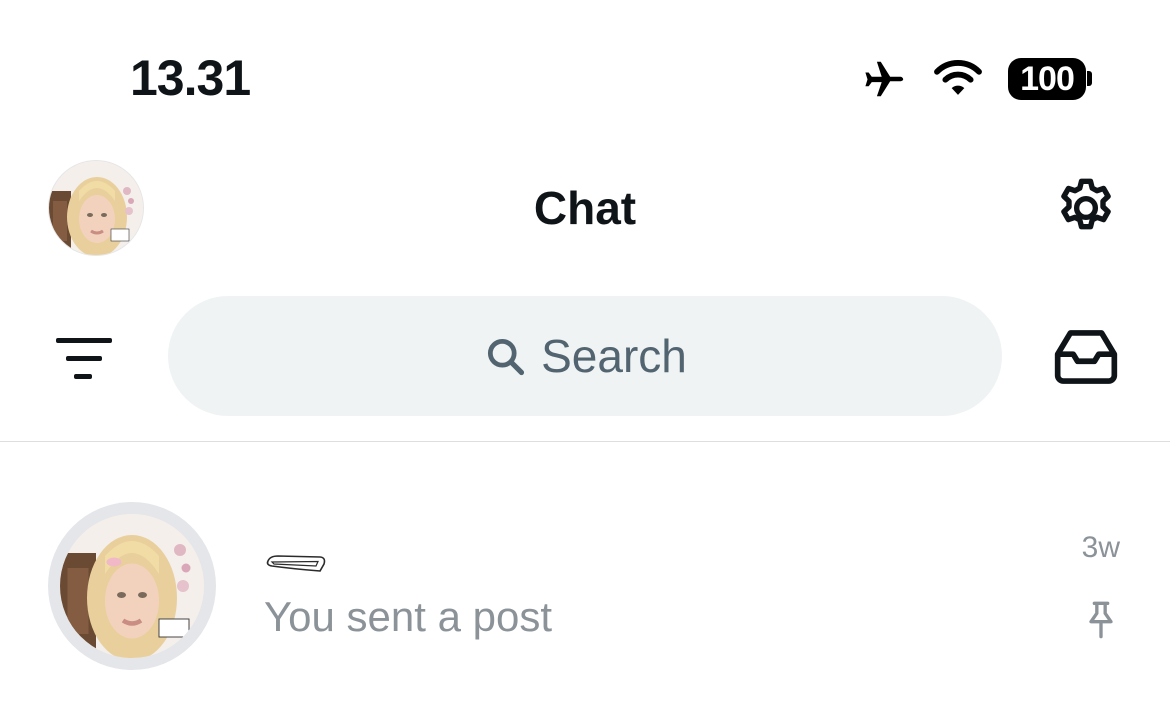  I want to click on conversation-preview: You sent a post, so click(408, 616).